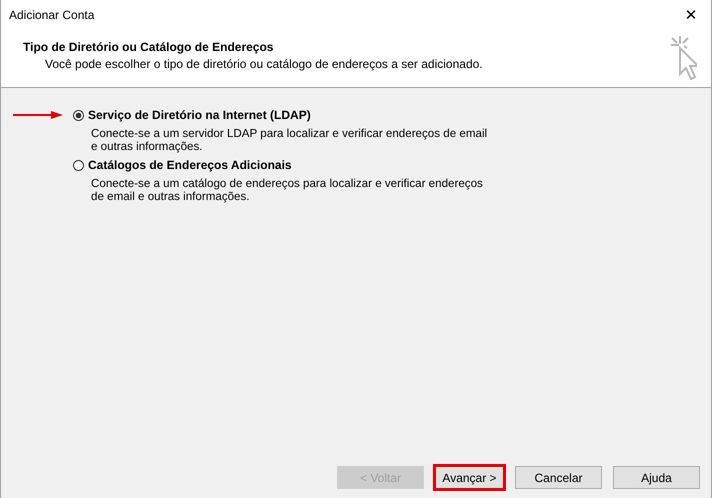  Describe the element at coordinates (51, 15) in the screenshot. I see `window-title: Adicionar Conta` at that location.